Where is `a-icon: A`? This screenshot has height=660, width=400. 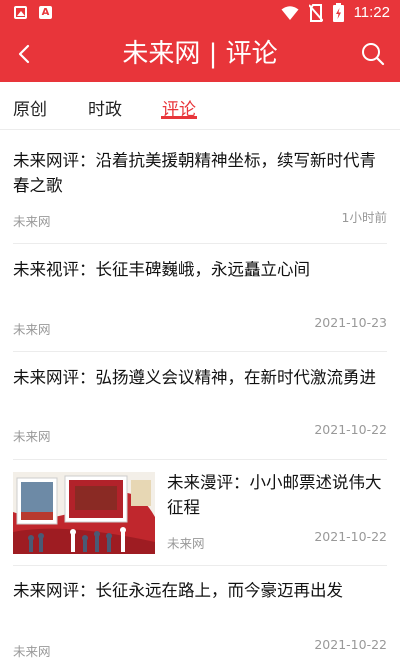 a-icon: A is located at coordinates (45, 12).